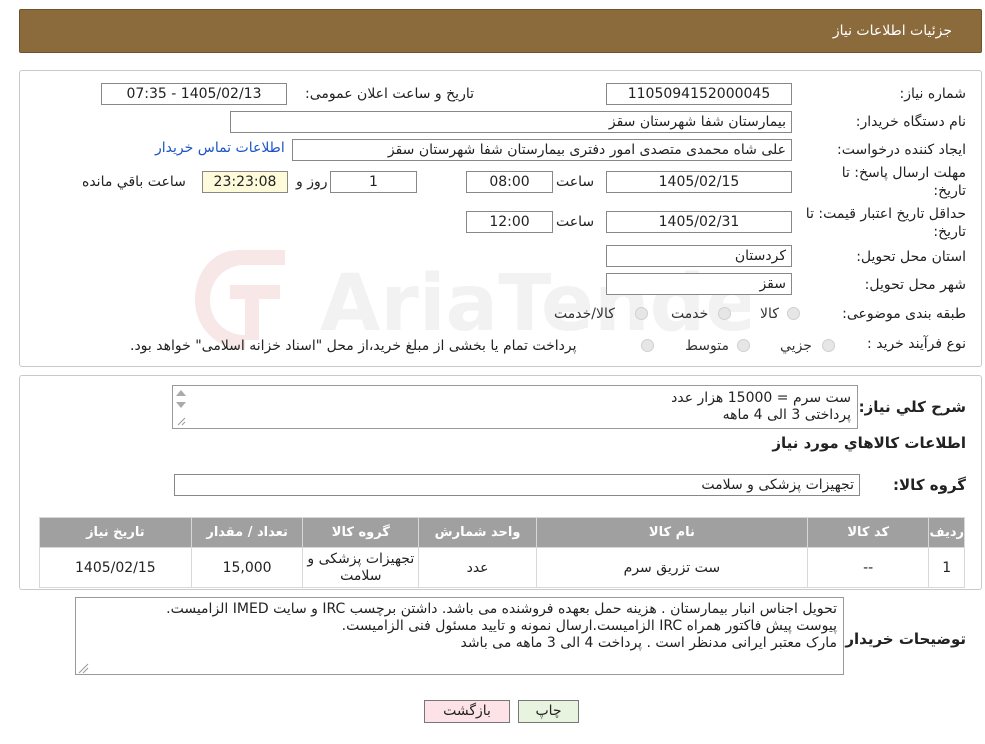 Image resolution: width=985 pixels, height=744 pixels. I want to click on description-label: شرح کلي نياز:, so click(912, 407).